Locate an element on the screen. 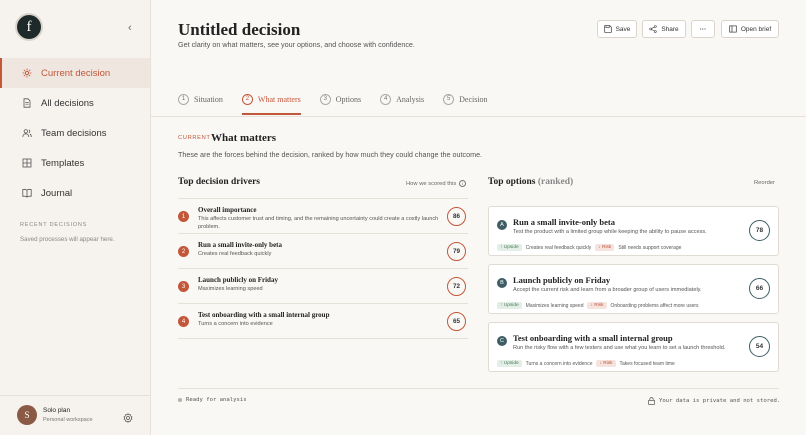  sidebar-item-team-decisions: Team decisions is located at coordinates (75, 133).